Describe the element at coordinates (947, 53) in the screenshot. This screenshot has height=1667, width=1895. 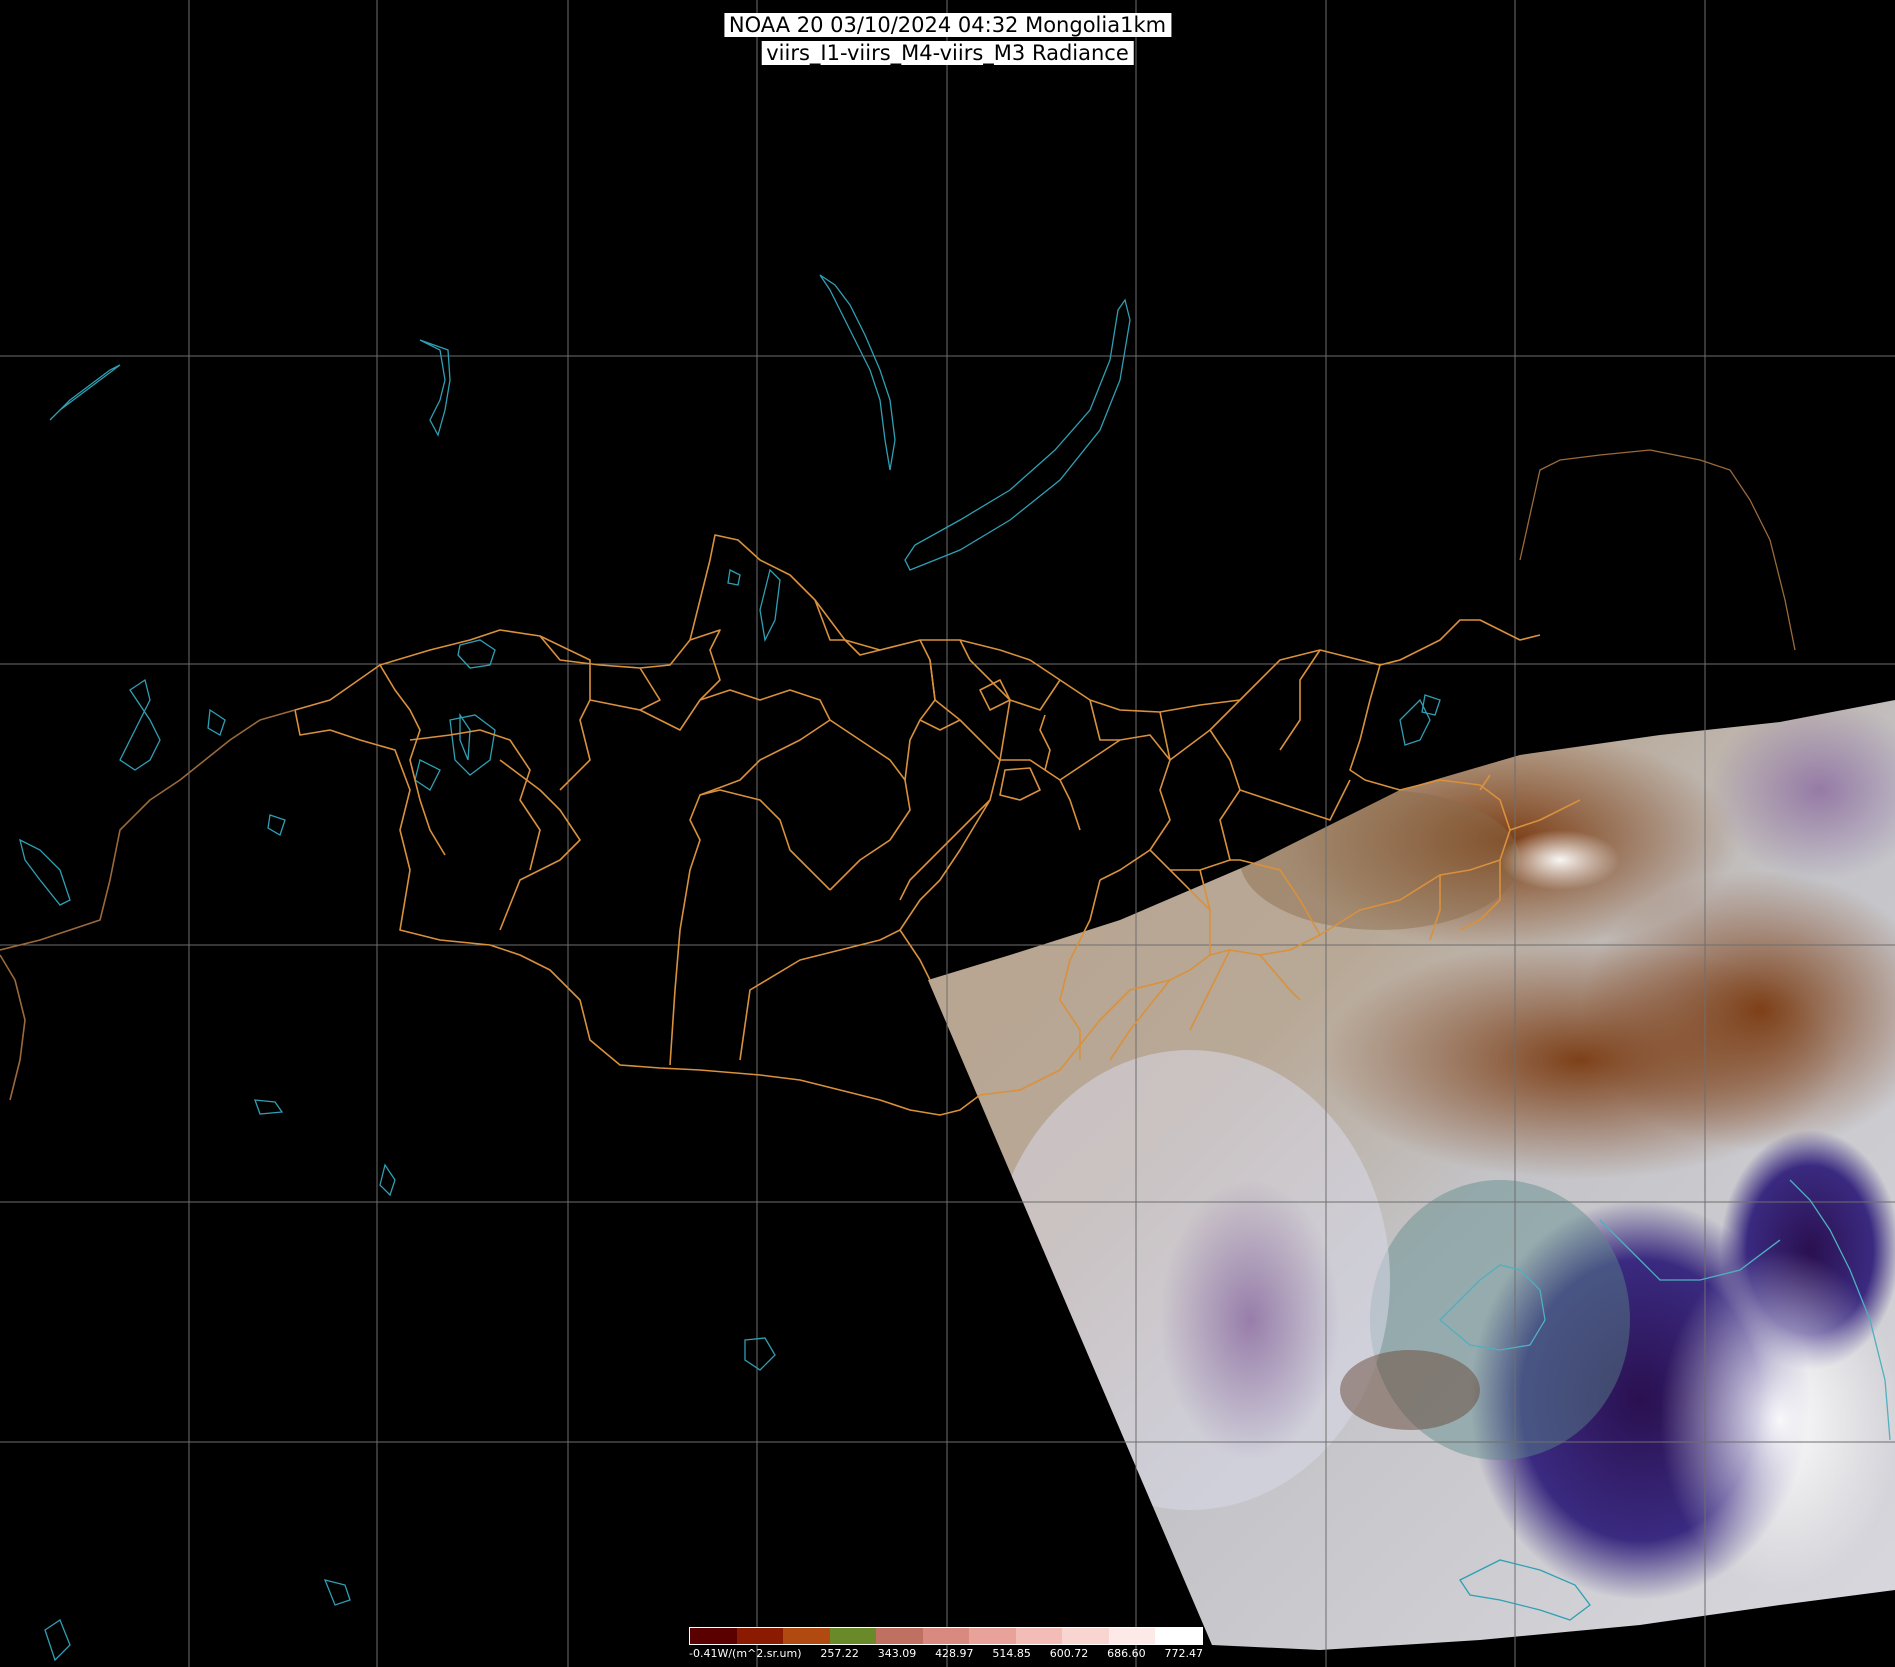
I see `map-title-line-2: viirs_I1-viirs_M4-viirs_M3 Radiance` at that location.